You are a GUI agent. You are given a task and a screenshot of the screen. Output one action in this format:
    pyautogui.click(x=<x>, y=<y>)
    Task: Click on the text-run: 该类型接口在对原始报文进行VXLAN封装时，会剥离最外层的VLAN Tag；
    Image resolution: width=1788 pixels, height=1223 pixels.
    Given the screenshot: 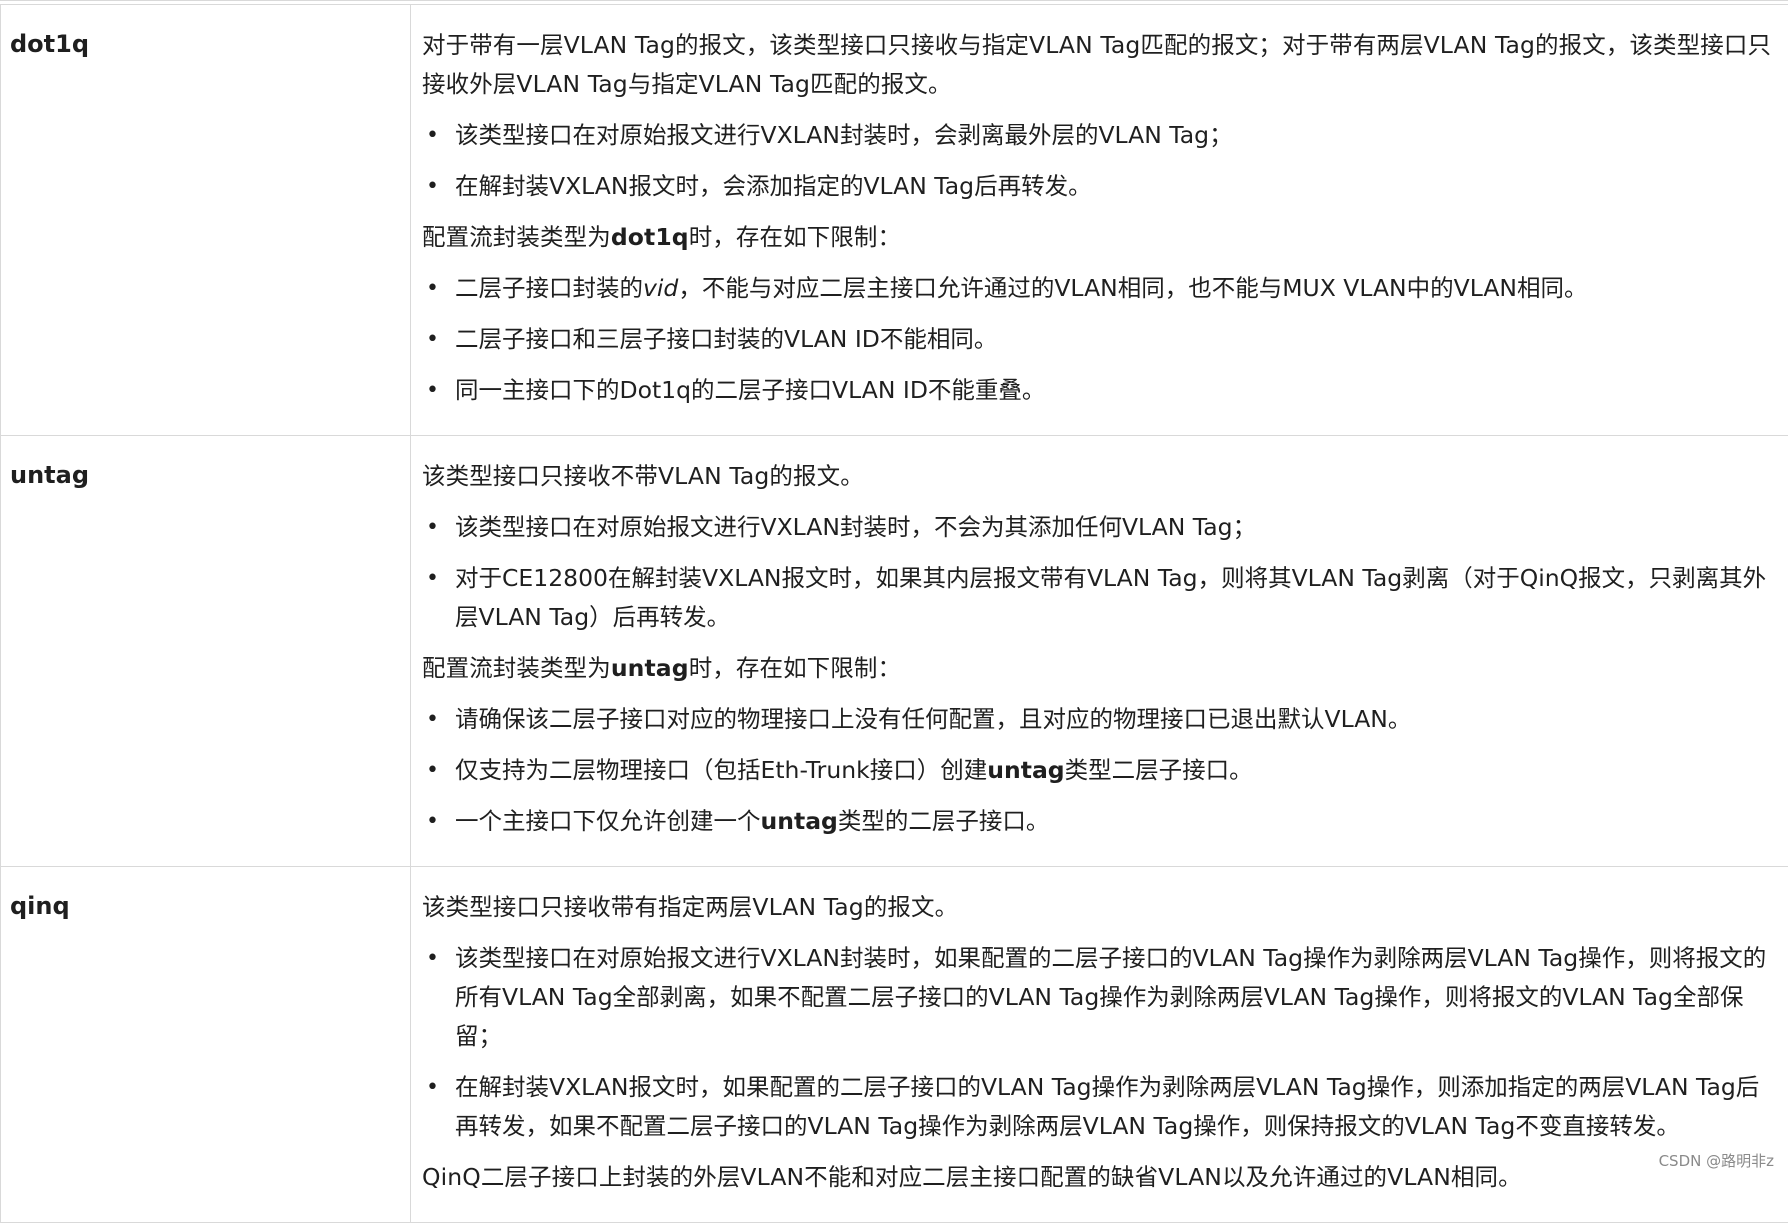 What is the action you would take?
    pyautogui.click(x=844, y=135)
    